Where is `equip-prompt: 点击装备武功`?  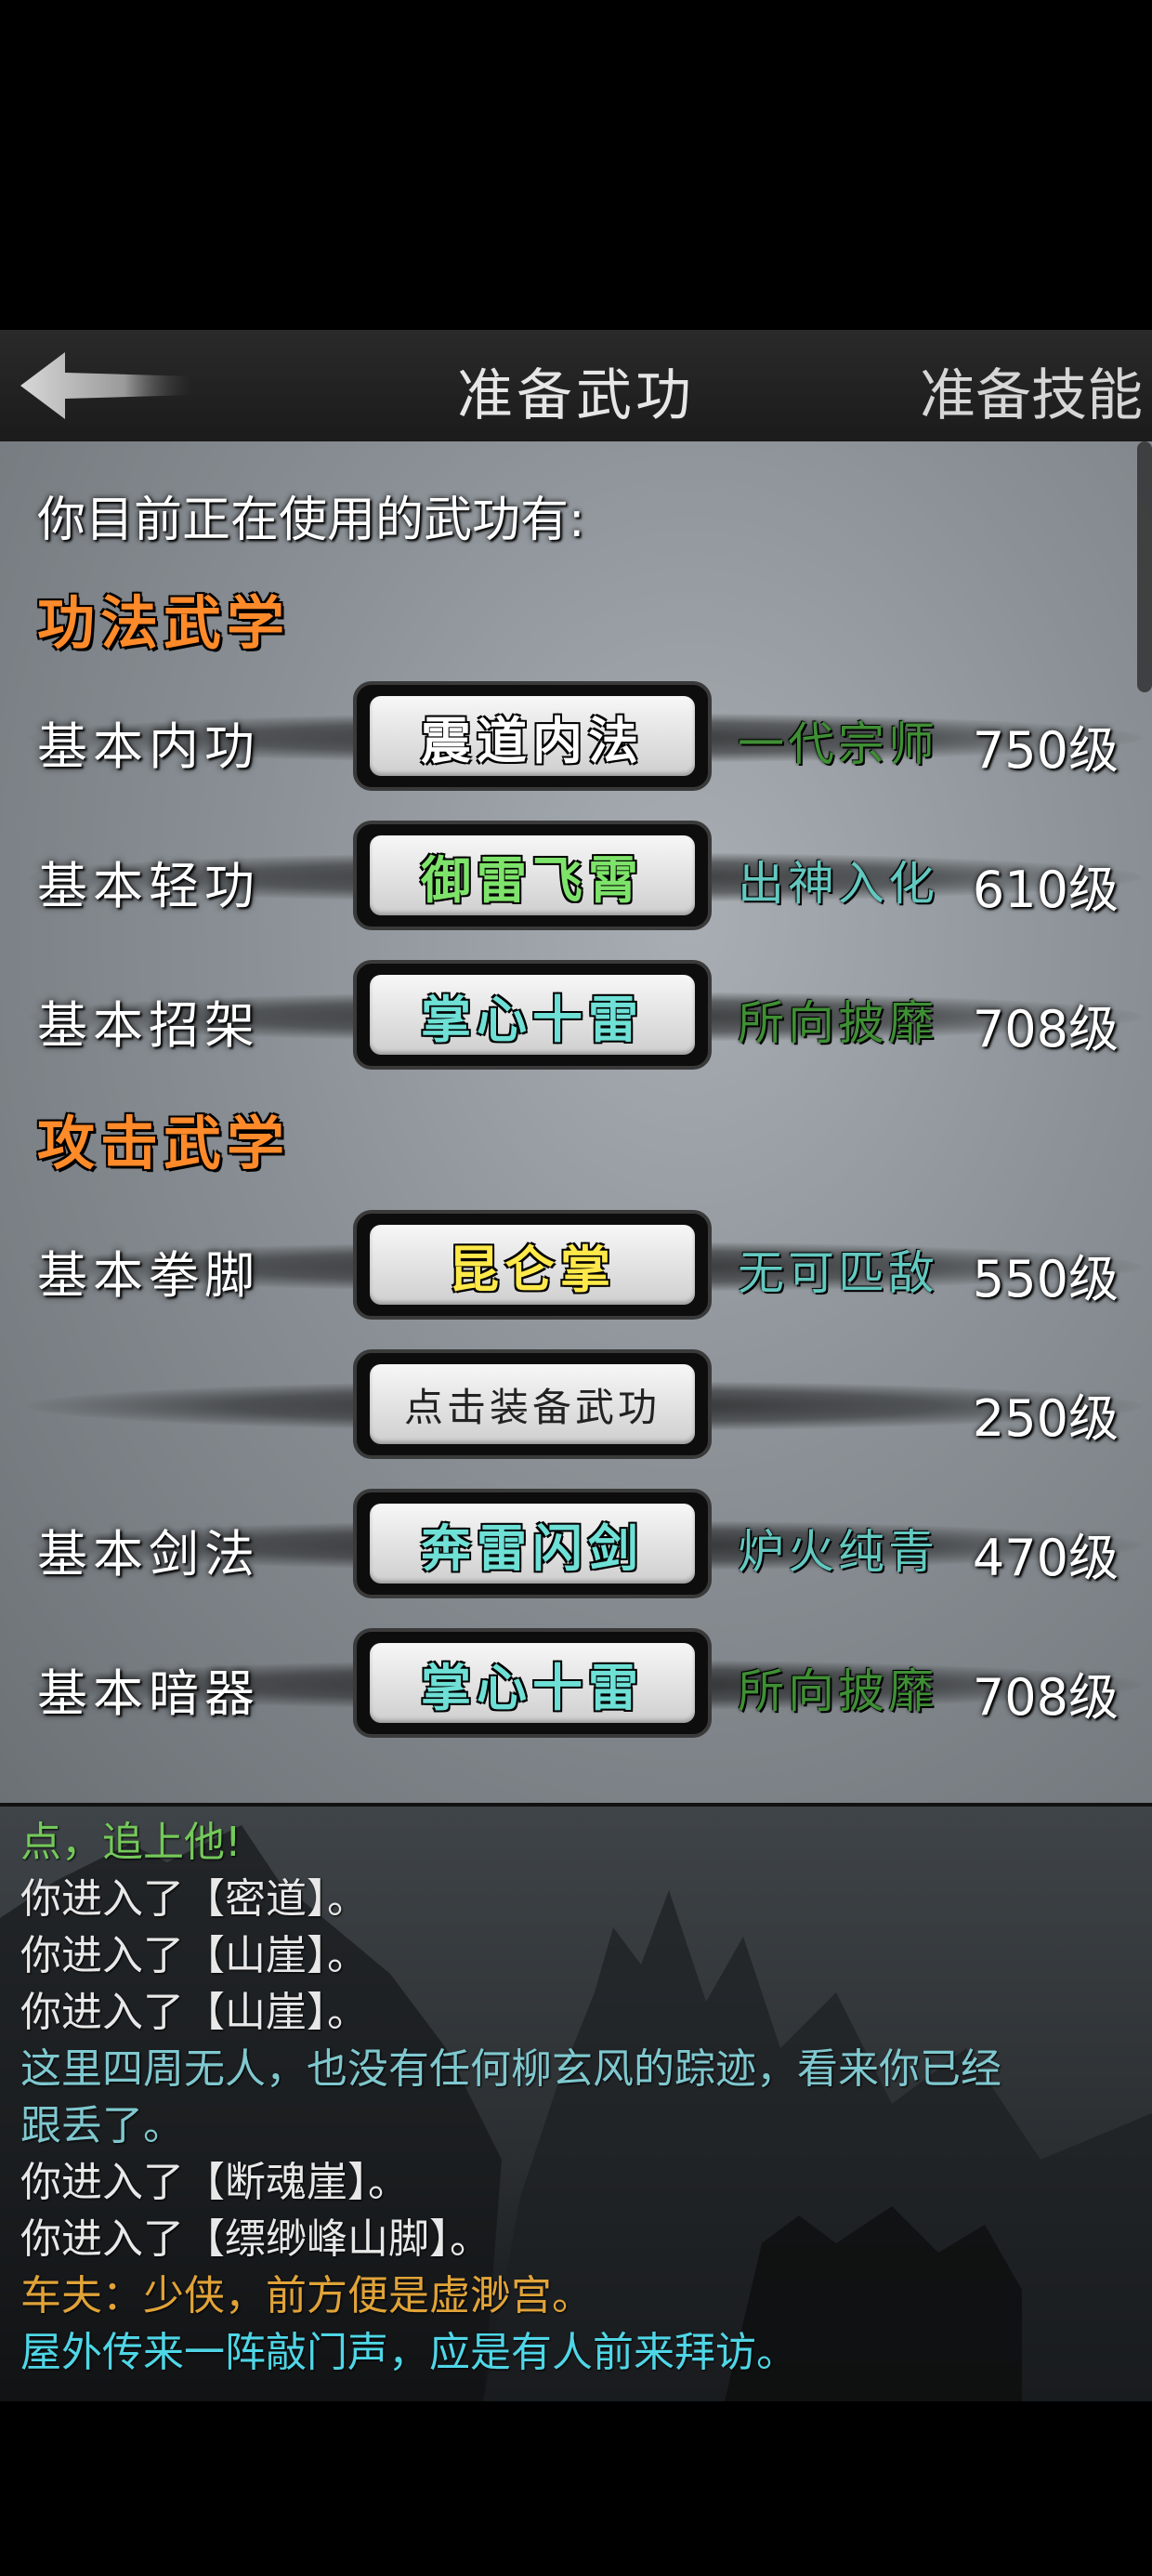 equip-prompt: 点击装备武功 is located at coordinates (532, 1407).